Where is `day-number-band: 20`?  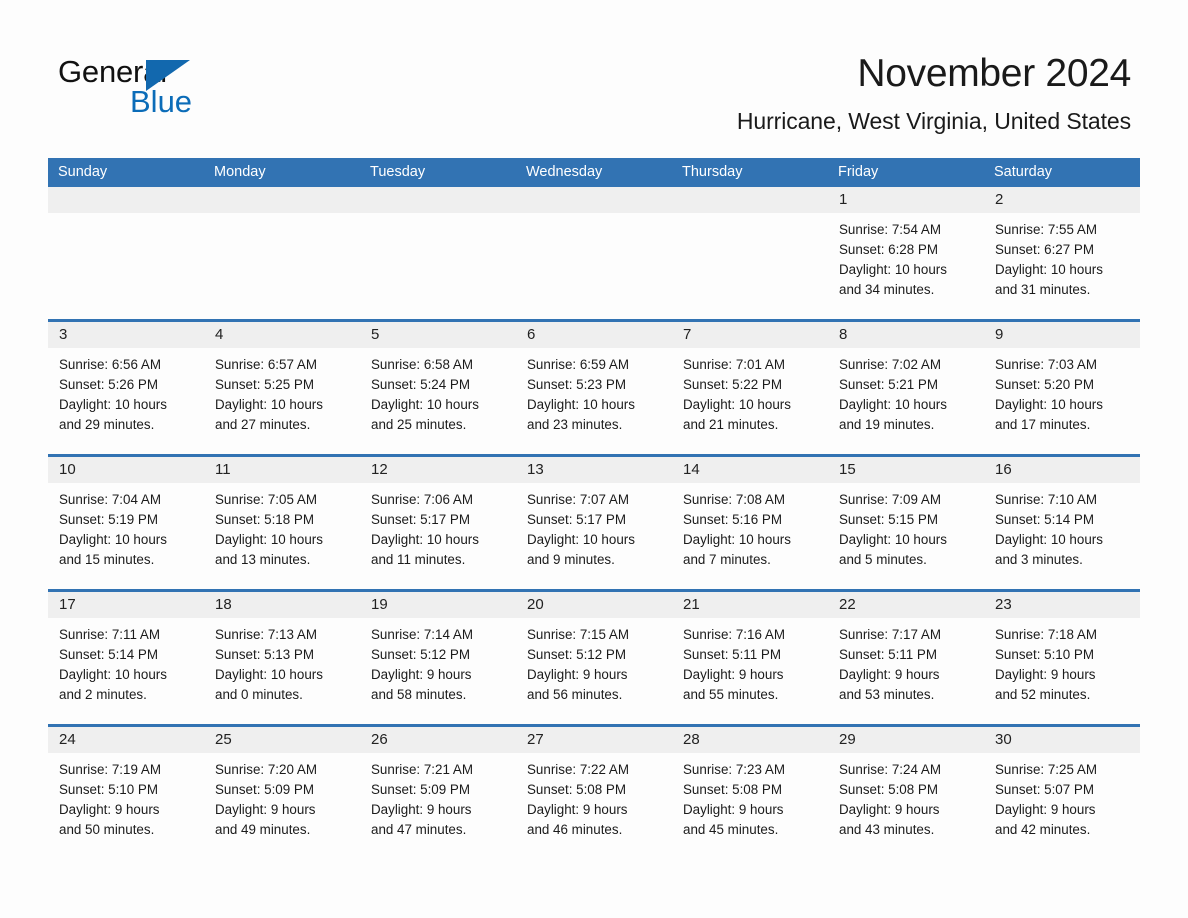 day-number-band: 20 is located at coordinates (594, 605).